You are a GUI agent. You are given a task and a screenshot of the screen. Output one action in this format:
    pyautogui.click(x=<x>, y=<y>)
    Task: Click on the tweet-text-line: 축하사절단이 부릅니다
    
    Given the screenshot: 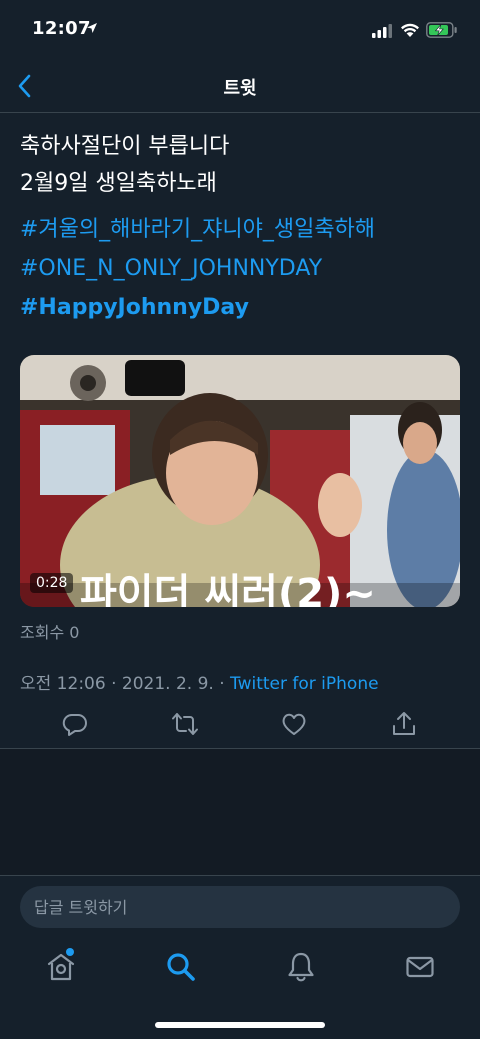 What is the action you would take?
    pyautogui.click(x=125, y=146)
    